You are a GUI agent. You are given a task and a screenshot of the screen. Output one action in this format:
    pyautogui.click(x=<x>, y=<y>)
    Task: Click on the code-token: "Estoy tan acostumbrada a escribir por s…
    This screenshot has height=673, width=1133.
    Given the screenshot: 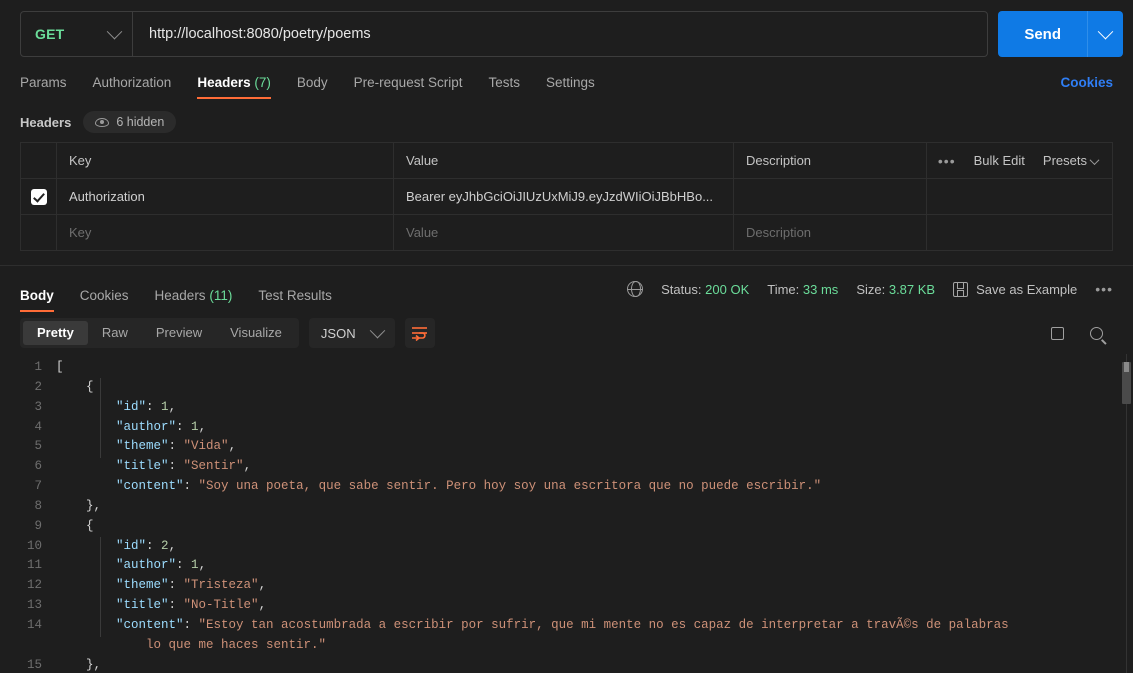 What is the action you would take?
    pyautogui.click(x=603, y=624)
    